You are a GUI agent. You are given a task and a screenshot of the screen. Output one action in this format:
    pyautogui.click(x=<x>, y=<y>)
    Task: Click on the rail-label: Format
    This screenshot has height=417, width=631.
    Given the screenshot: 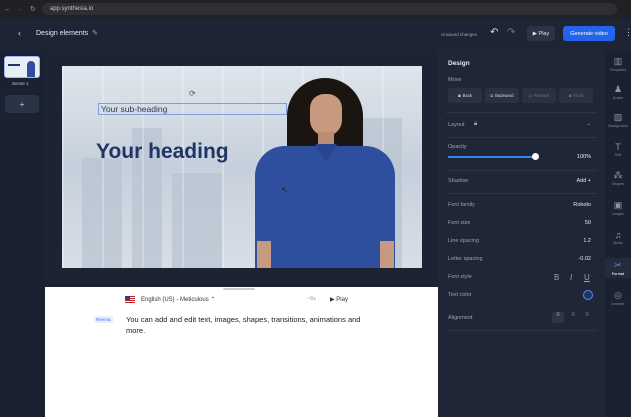 What is the action you would take?
    pyautogui.click(x=618, y=274)
    